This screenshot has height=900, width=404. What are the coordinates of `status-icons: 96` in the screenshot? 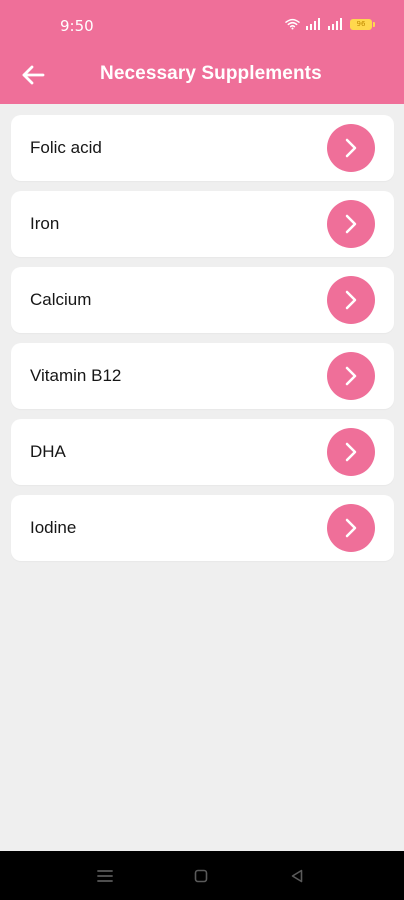 It's located at (330, 24).